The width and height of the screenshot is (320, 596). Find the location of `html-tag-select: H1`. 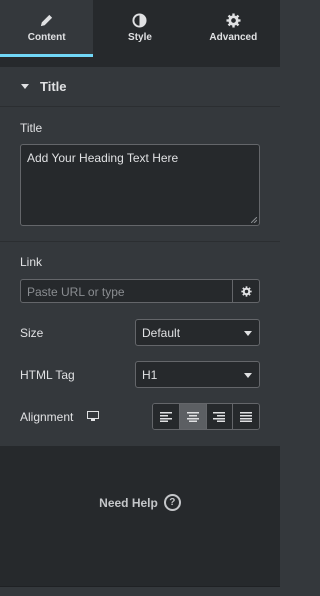

html-tag-select: H1 is located at coordinates (197, 374).